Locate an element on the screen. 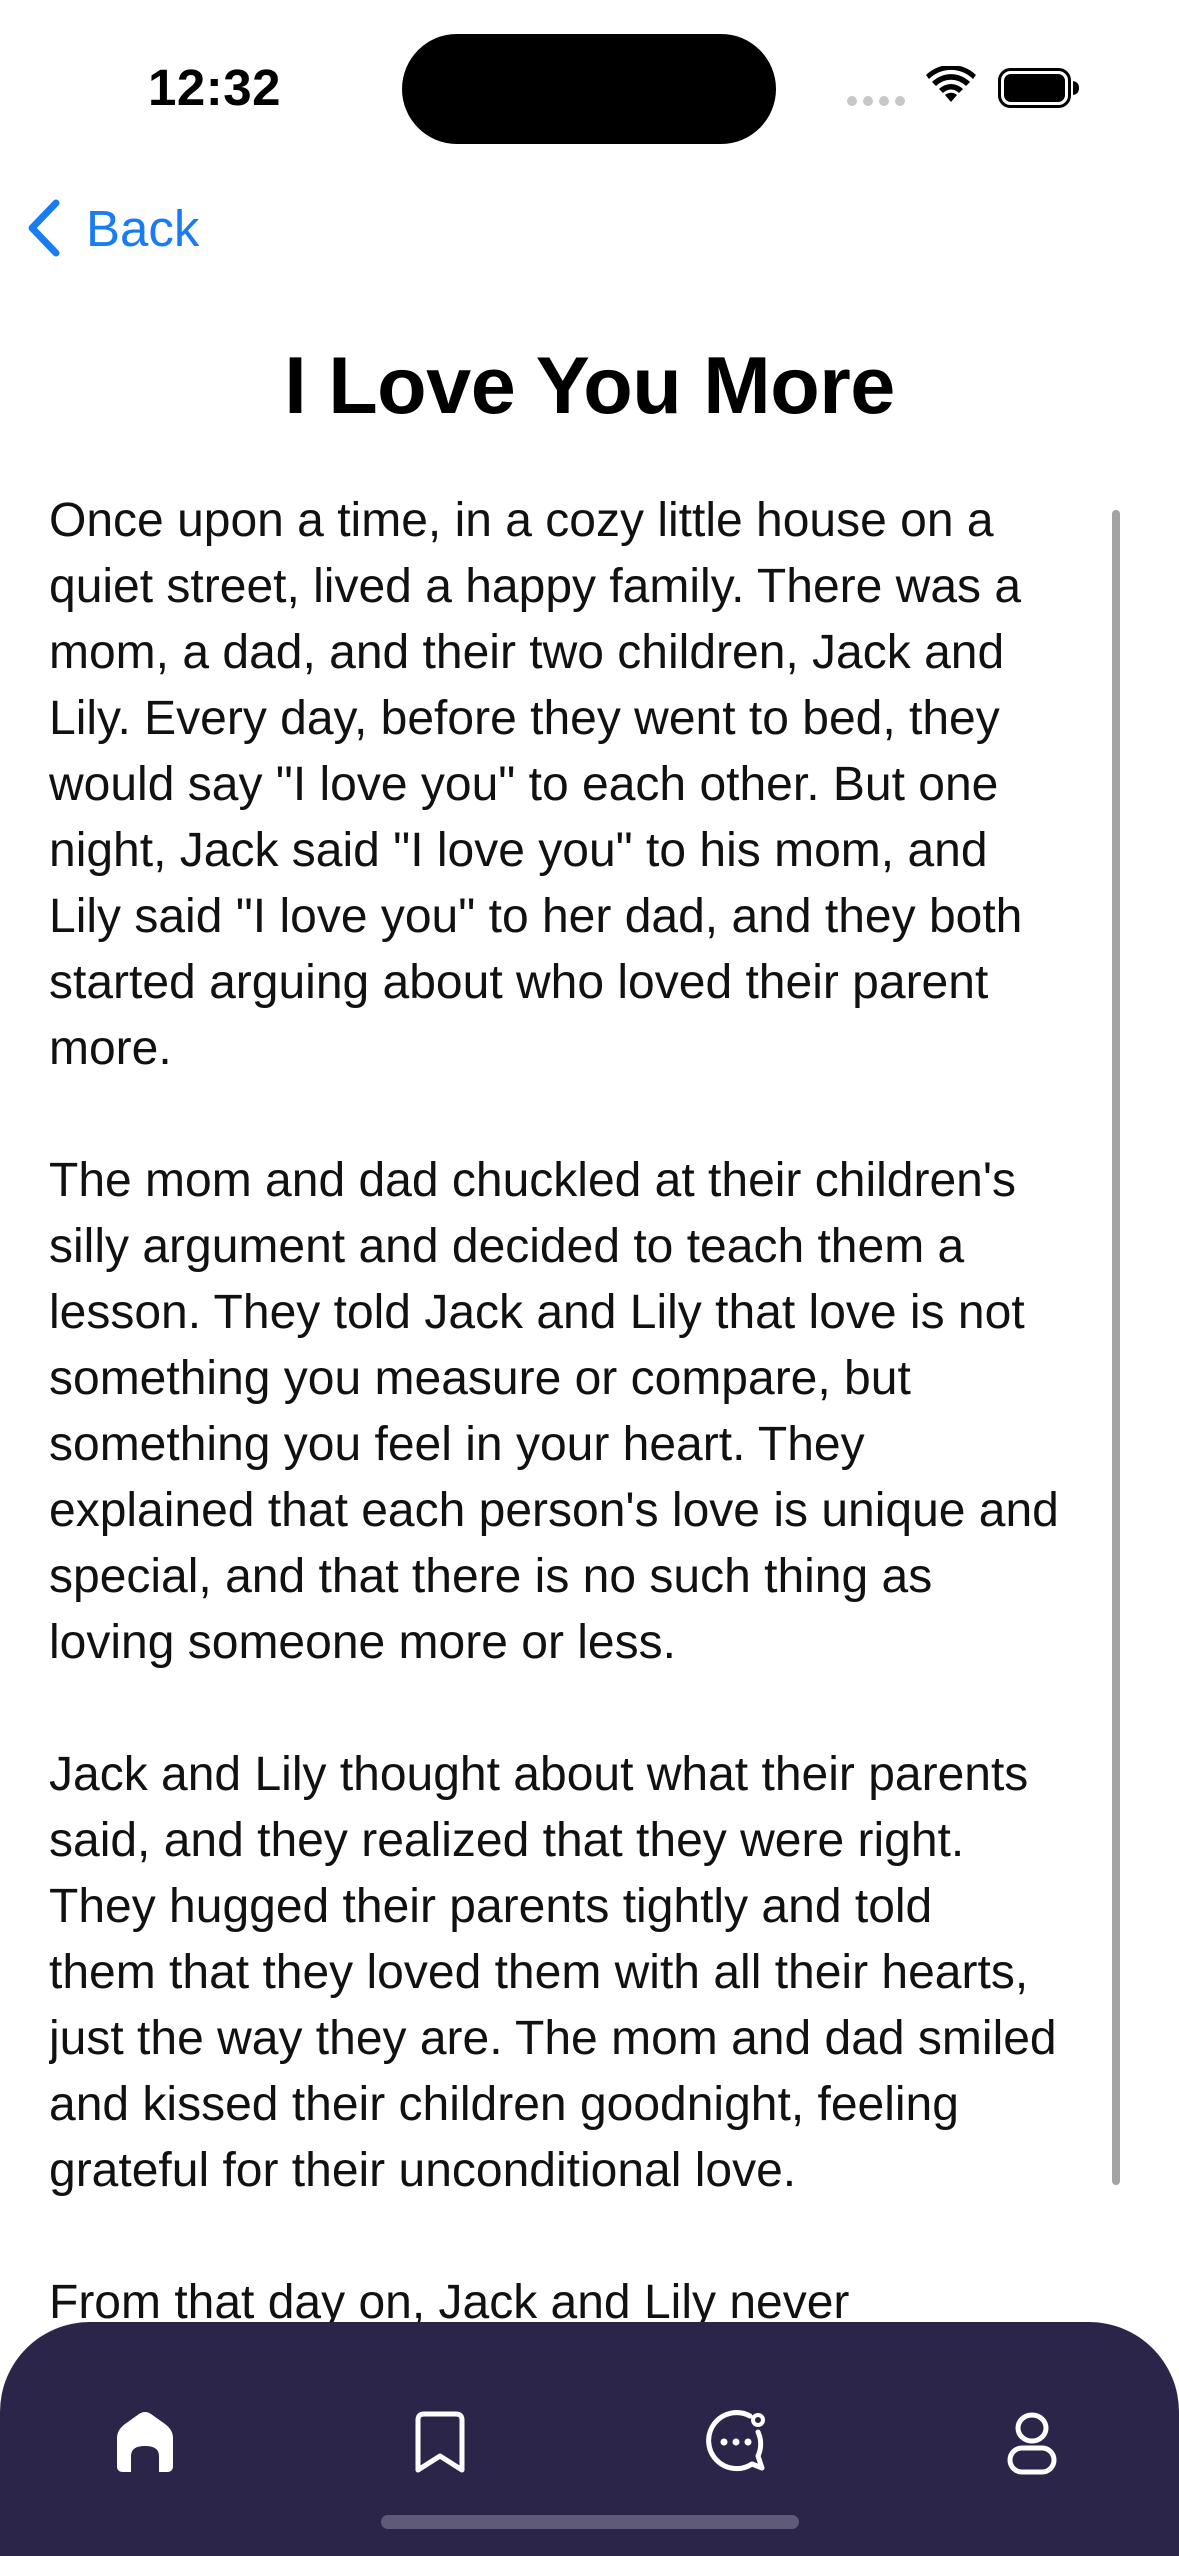 Image resolution: width=1179 pixels, height=2556 pixels. tab-bookmarks is located at coordinates (440, 2442).